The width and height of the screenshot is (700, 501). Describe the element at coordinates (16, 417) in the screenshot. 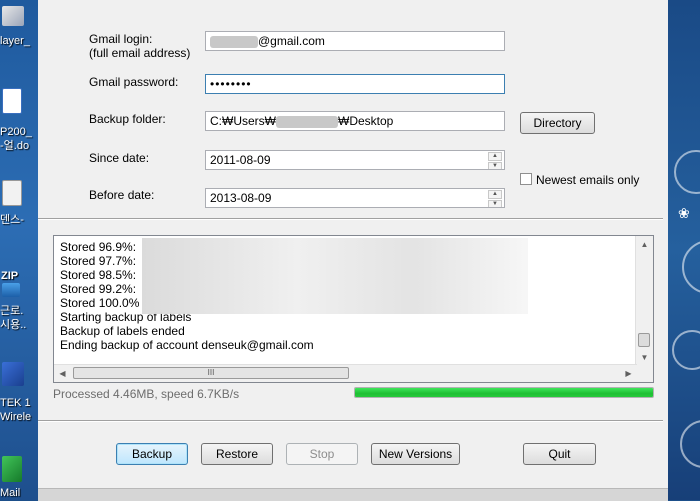

I see `desktop-label-wireless: Wirele` at that location.